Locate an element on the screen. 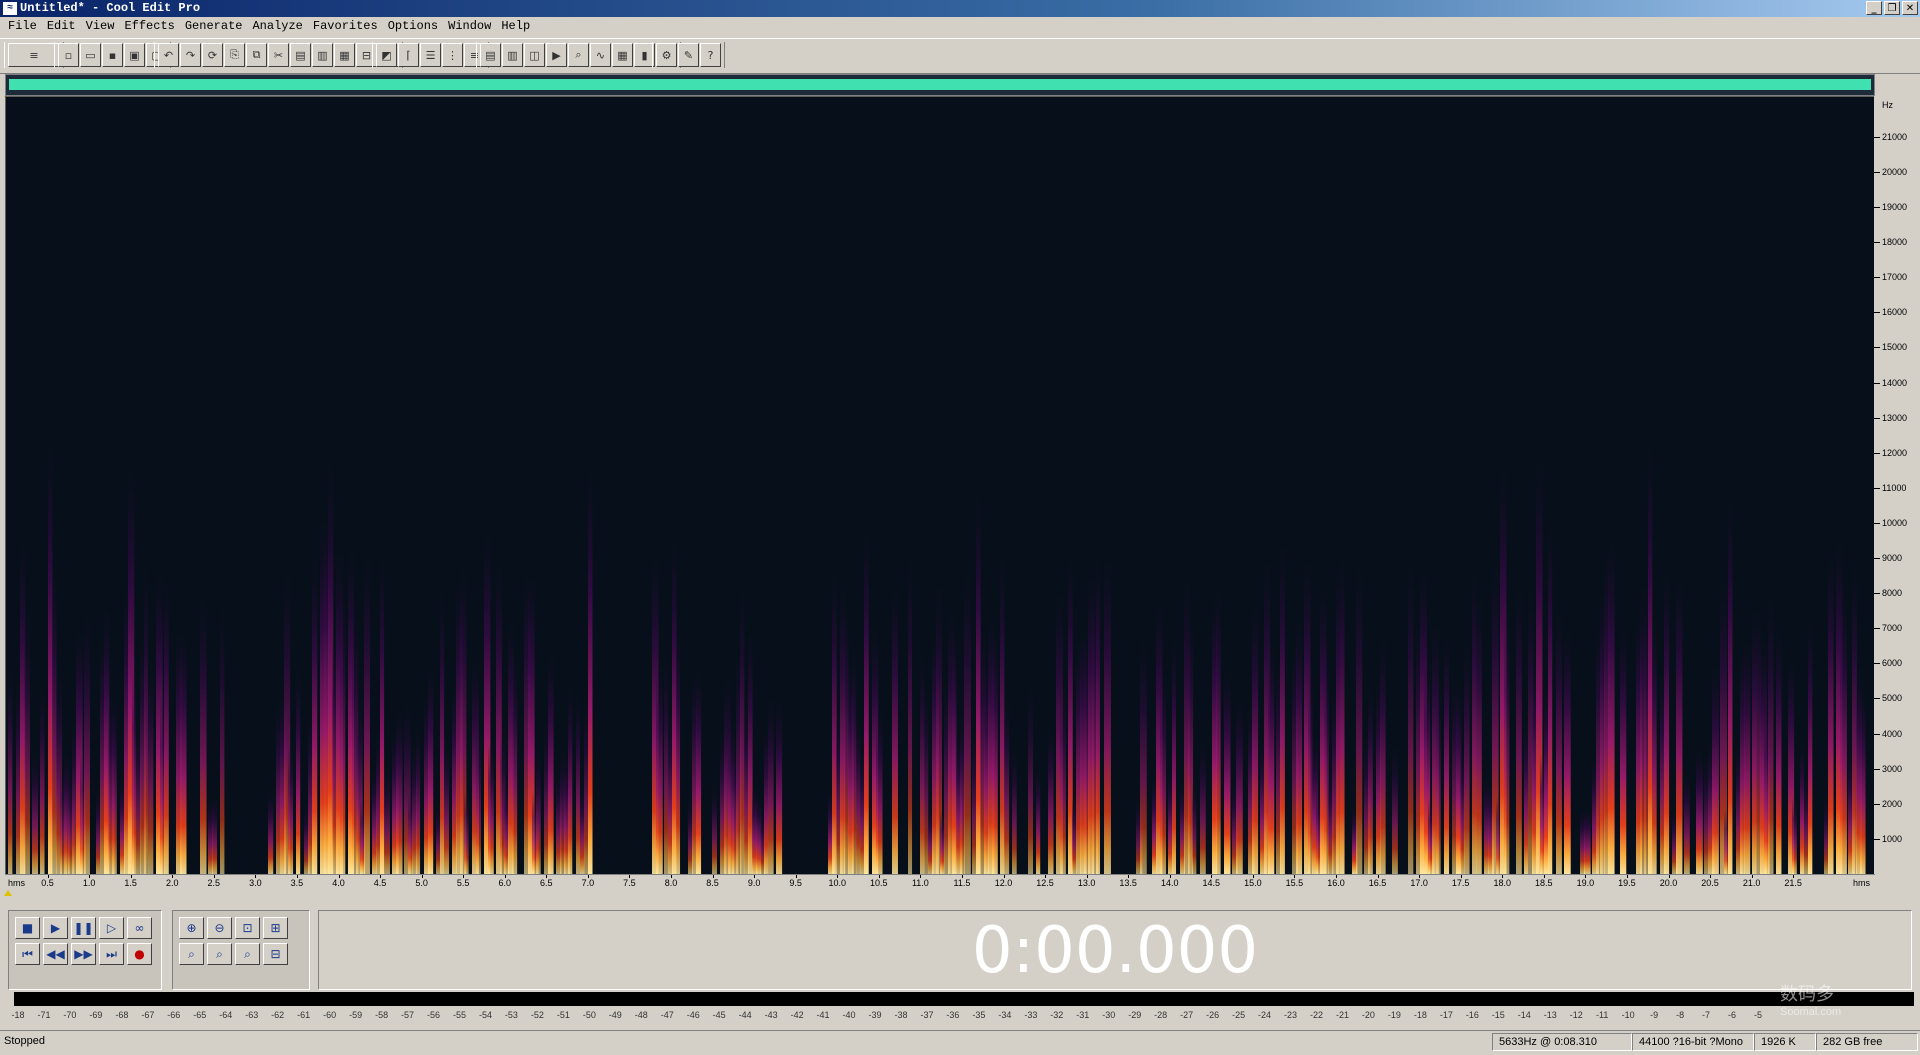 The width and height of the screenshot is (1920, 1055). waveform-overview is located at coordinates (940, 85).